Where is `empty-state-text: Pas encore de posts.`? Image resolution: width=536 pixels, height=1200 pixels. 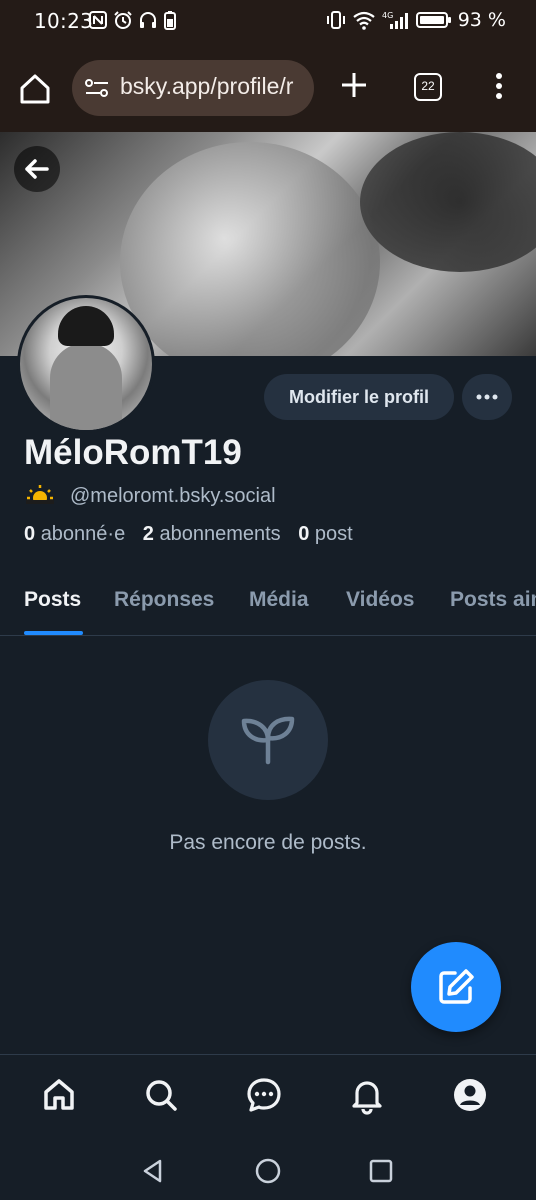 empty-state-text: Pas encore de posts. is located at coordinates (268, 842).